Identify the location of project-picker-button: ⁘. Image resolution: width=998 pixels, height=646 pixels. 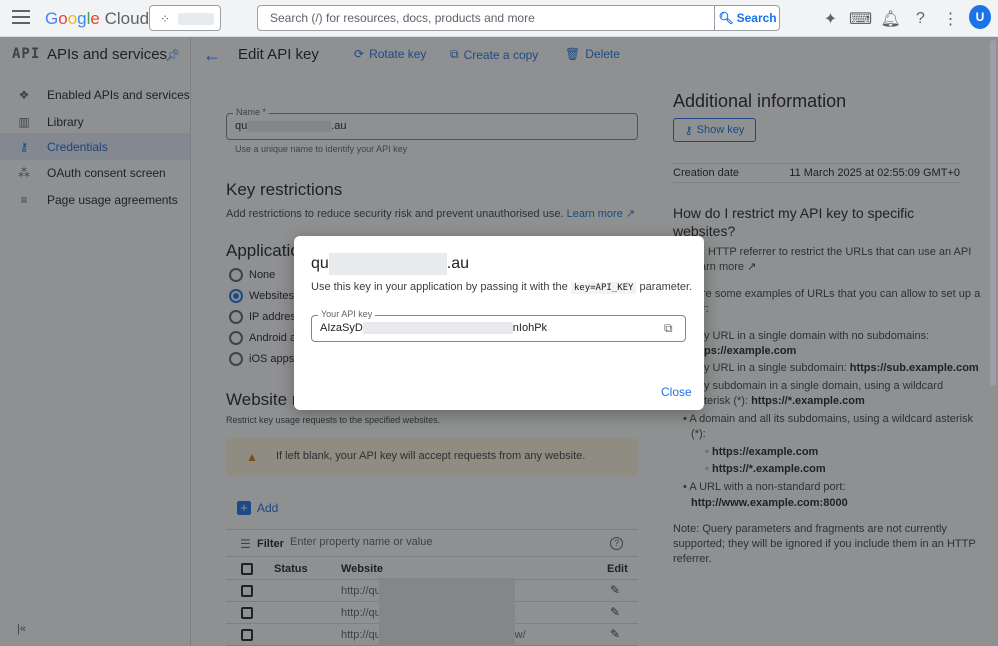
(185, 18).